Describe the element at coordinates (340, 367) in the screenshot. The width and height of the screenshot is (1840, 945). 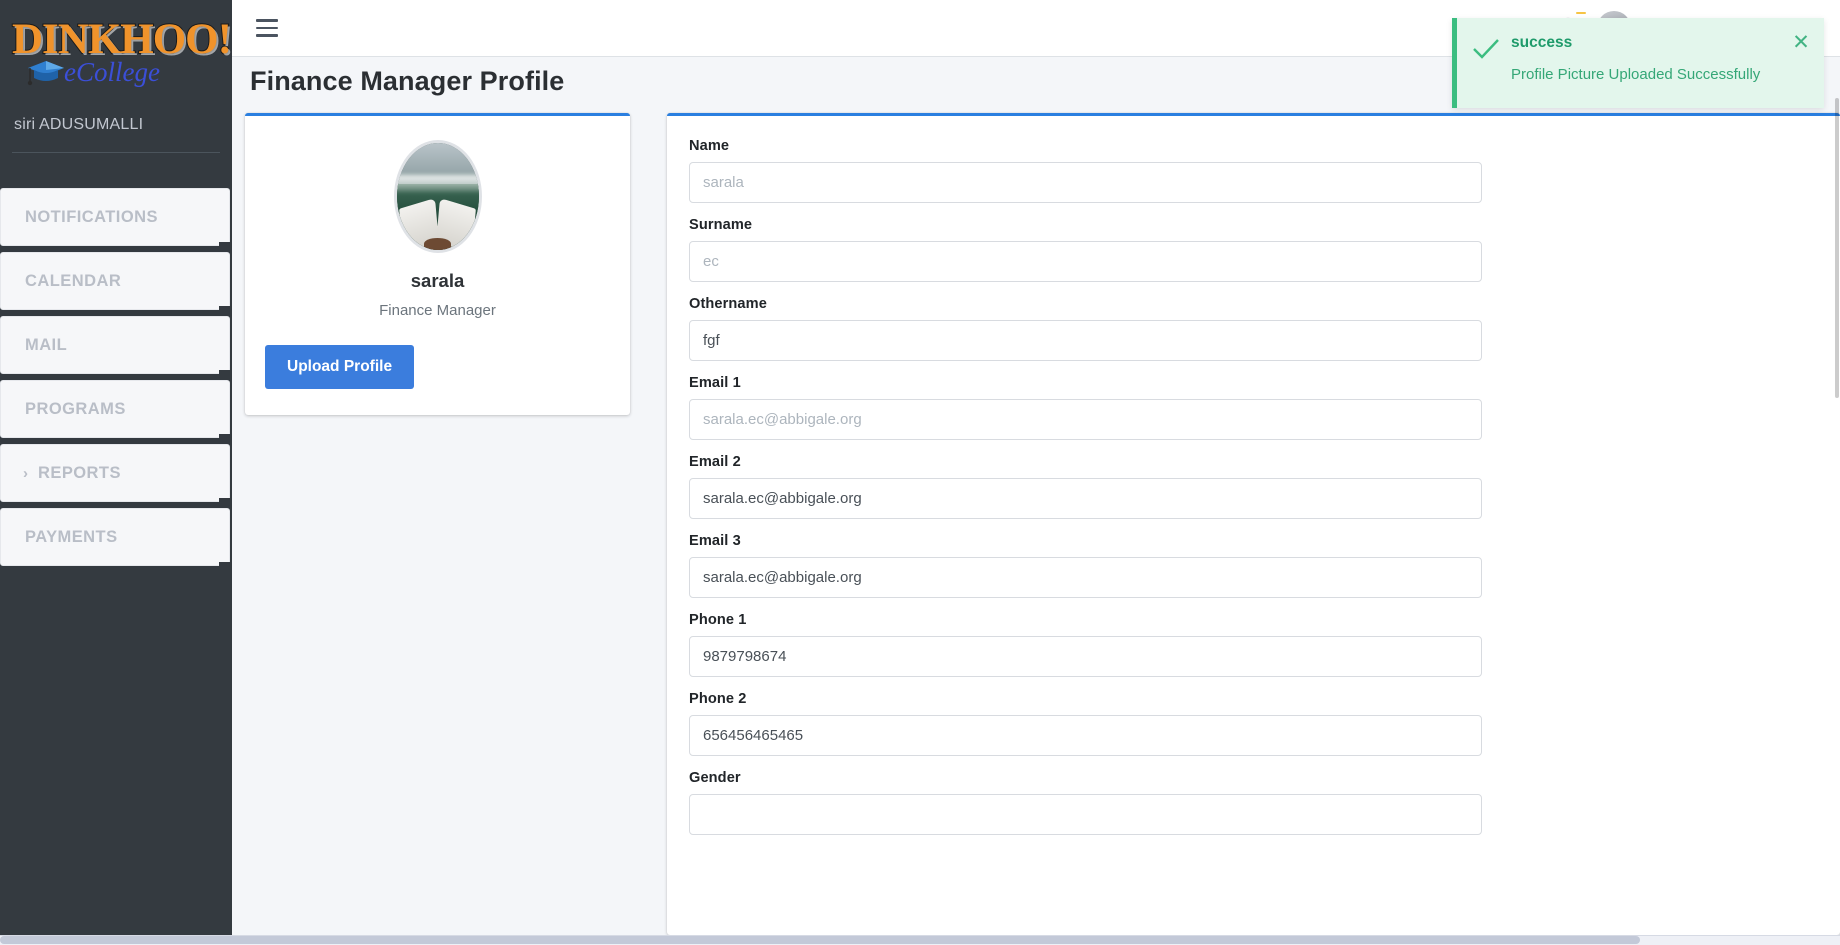
I see `upload-profile-button: Upload Profile` at that location.